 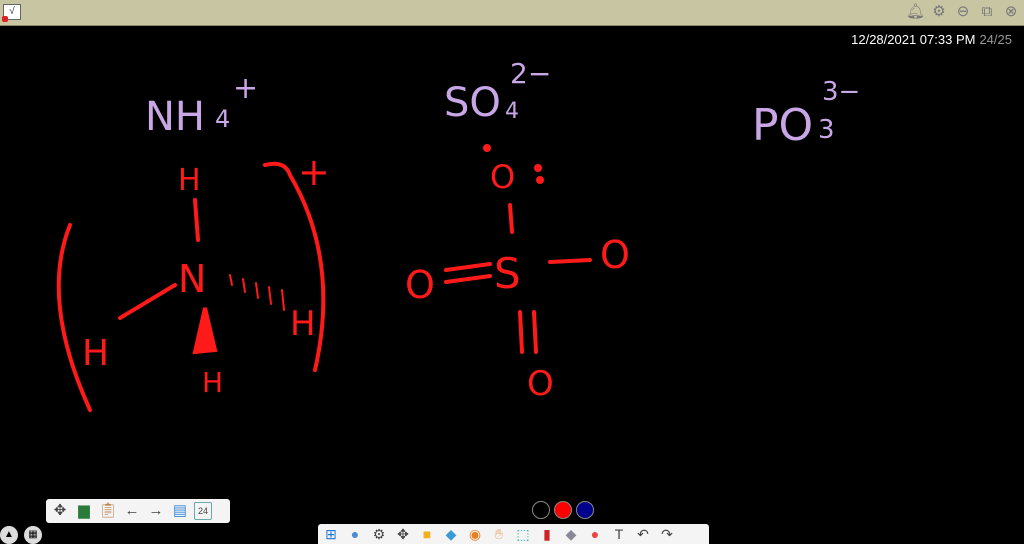 What do you see at coordinates (571, 534) in the screenshot?
I see `eraser-icon: ◆` at bounding box center [571, 534].